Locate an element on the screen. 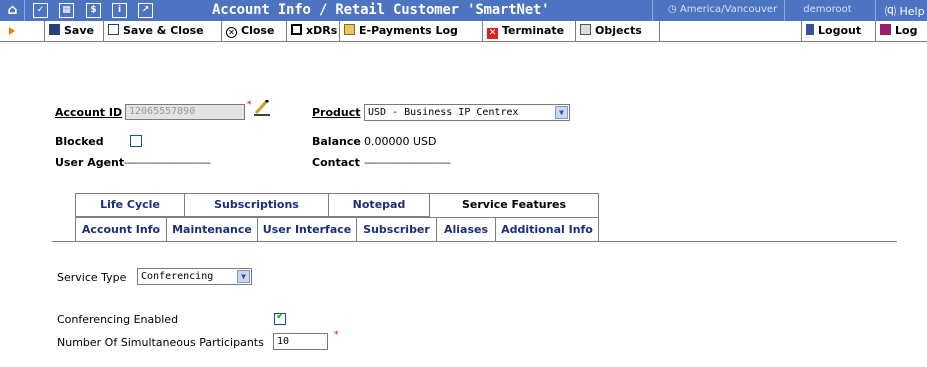  balance-label: Balance is located at coordinates (336, 141).